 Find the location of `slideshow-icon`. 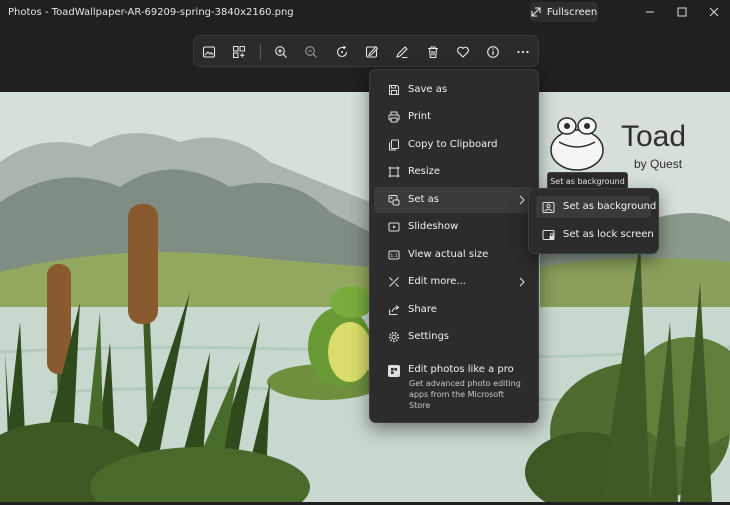

slideshow-icon is located at coordinates (394, 227).